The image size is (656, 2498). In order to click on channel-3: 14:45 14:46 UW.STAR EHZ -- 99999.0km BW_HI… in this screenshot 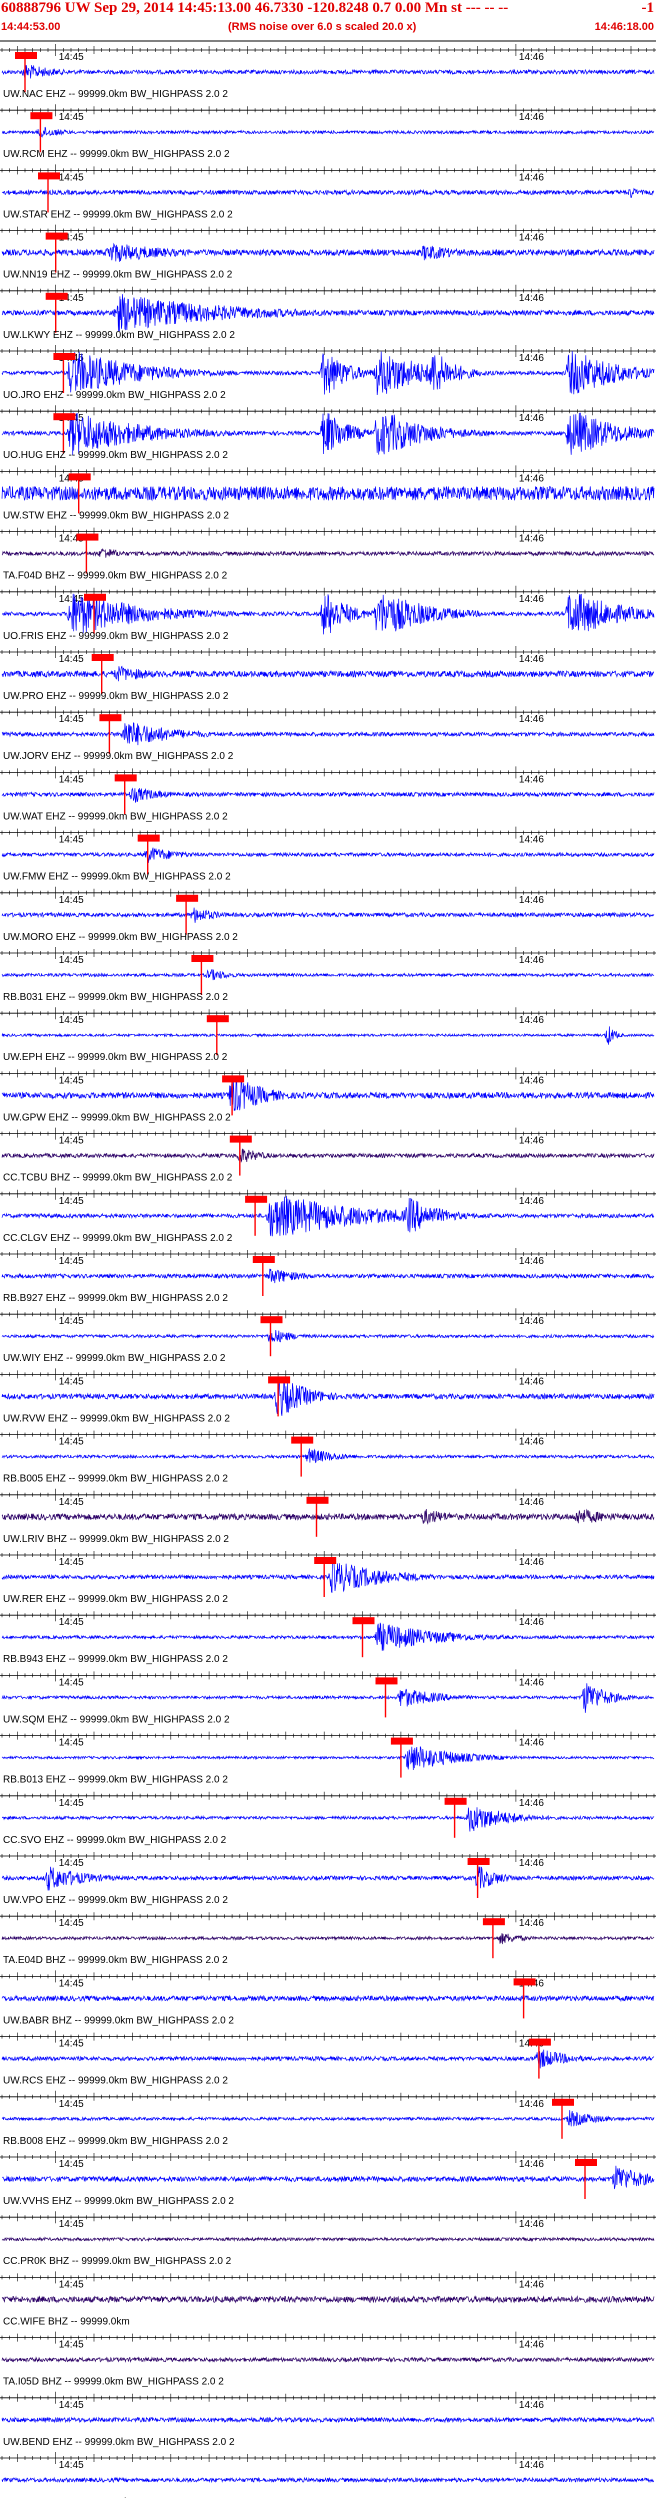, I will do `click(328, 192)`.